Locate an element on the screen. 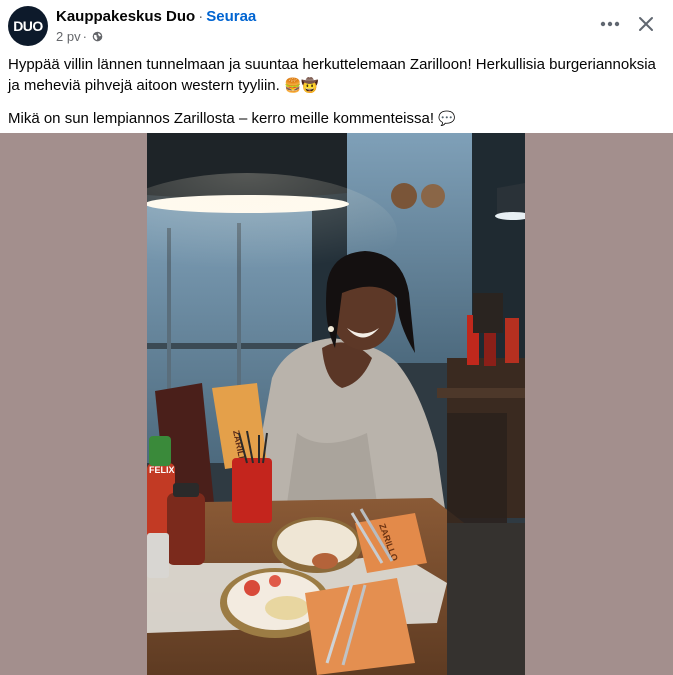 This screenshot has width=673, height=675. globe-icon is located at coordinates (97, 36).